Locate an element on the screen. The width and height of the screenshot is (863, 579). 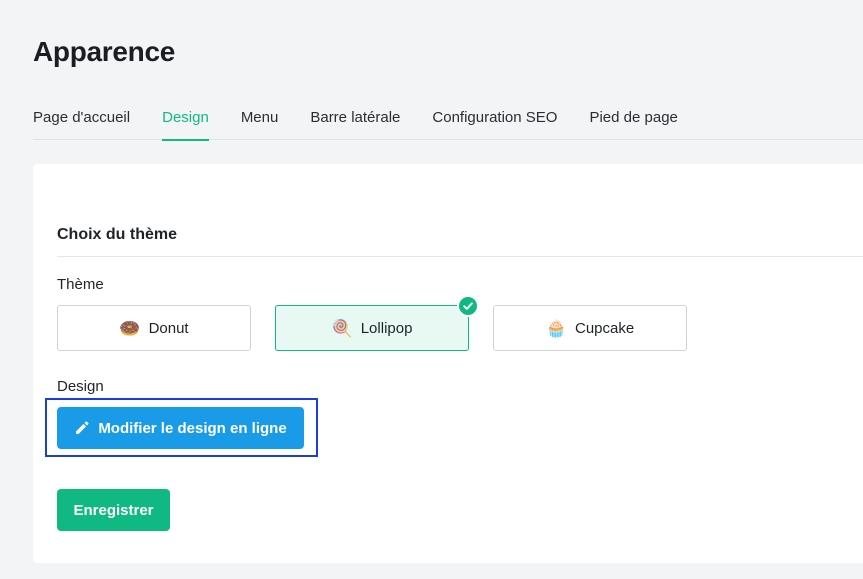
lollipop-icon: 🍭 is located at coordinates (342, 328).